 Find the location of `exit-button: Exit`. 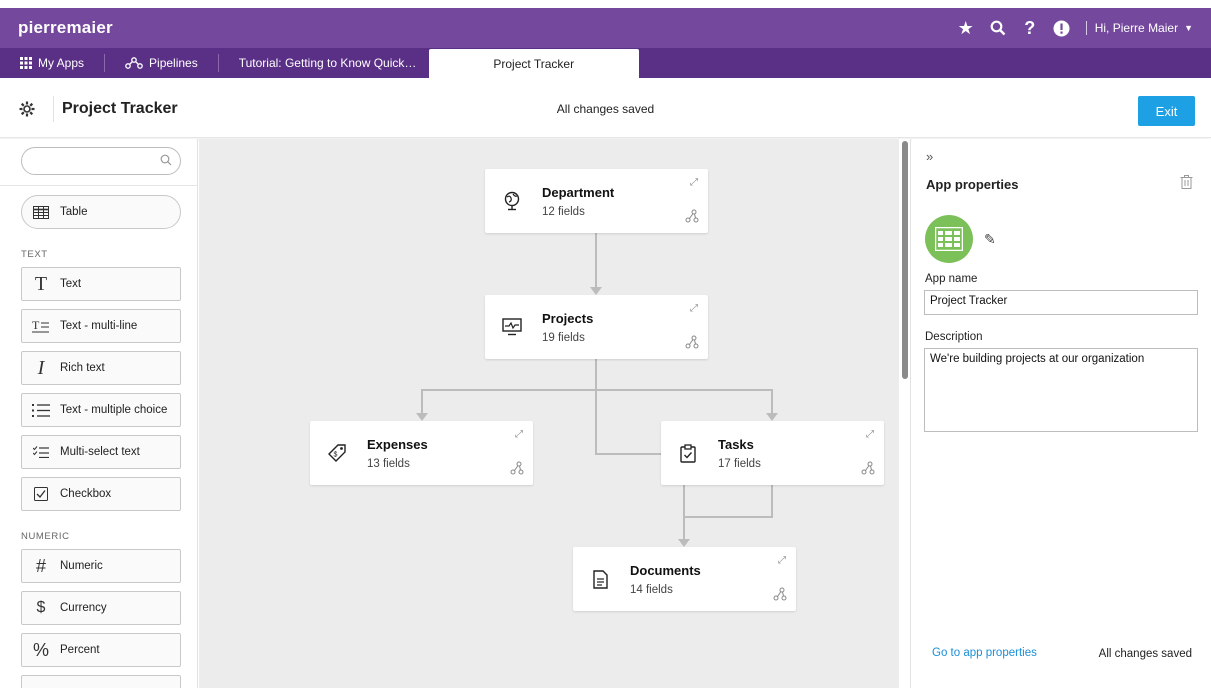

exit-button: Exit is located at coordinates (1166, 111).